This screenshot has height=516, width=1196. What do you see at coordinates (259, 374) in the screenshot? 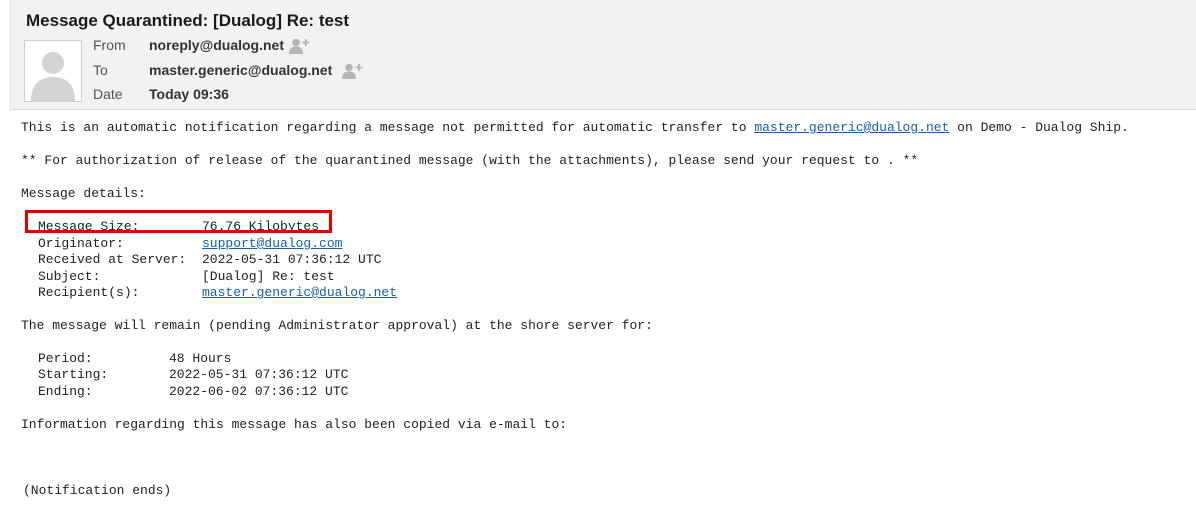
I see `starting-value: 2022-05-31 07:36:12 UTC` at bounding box center [259, 374].